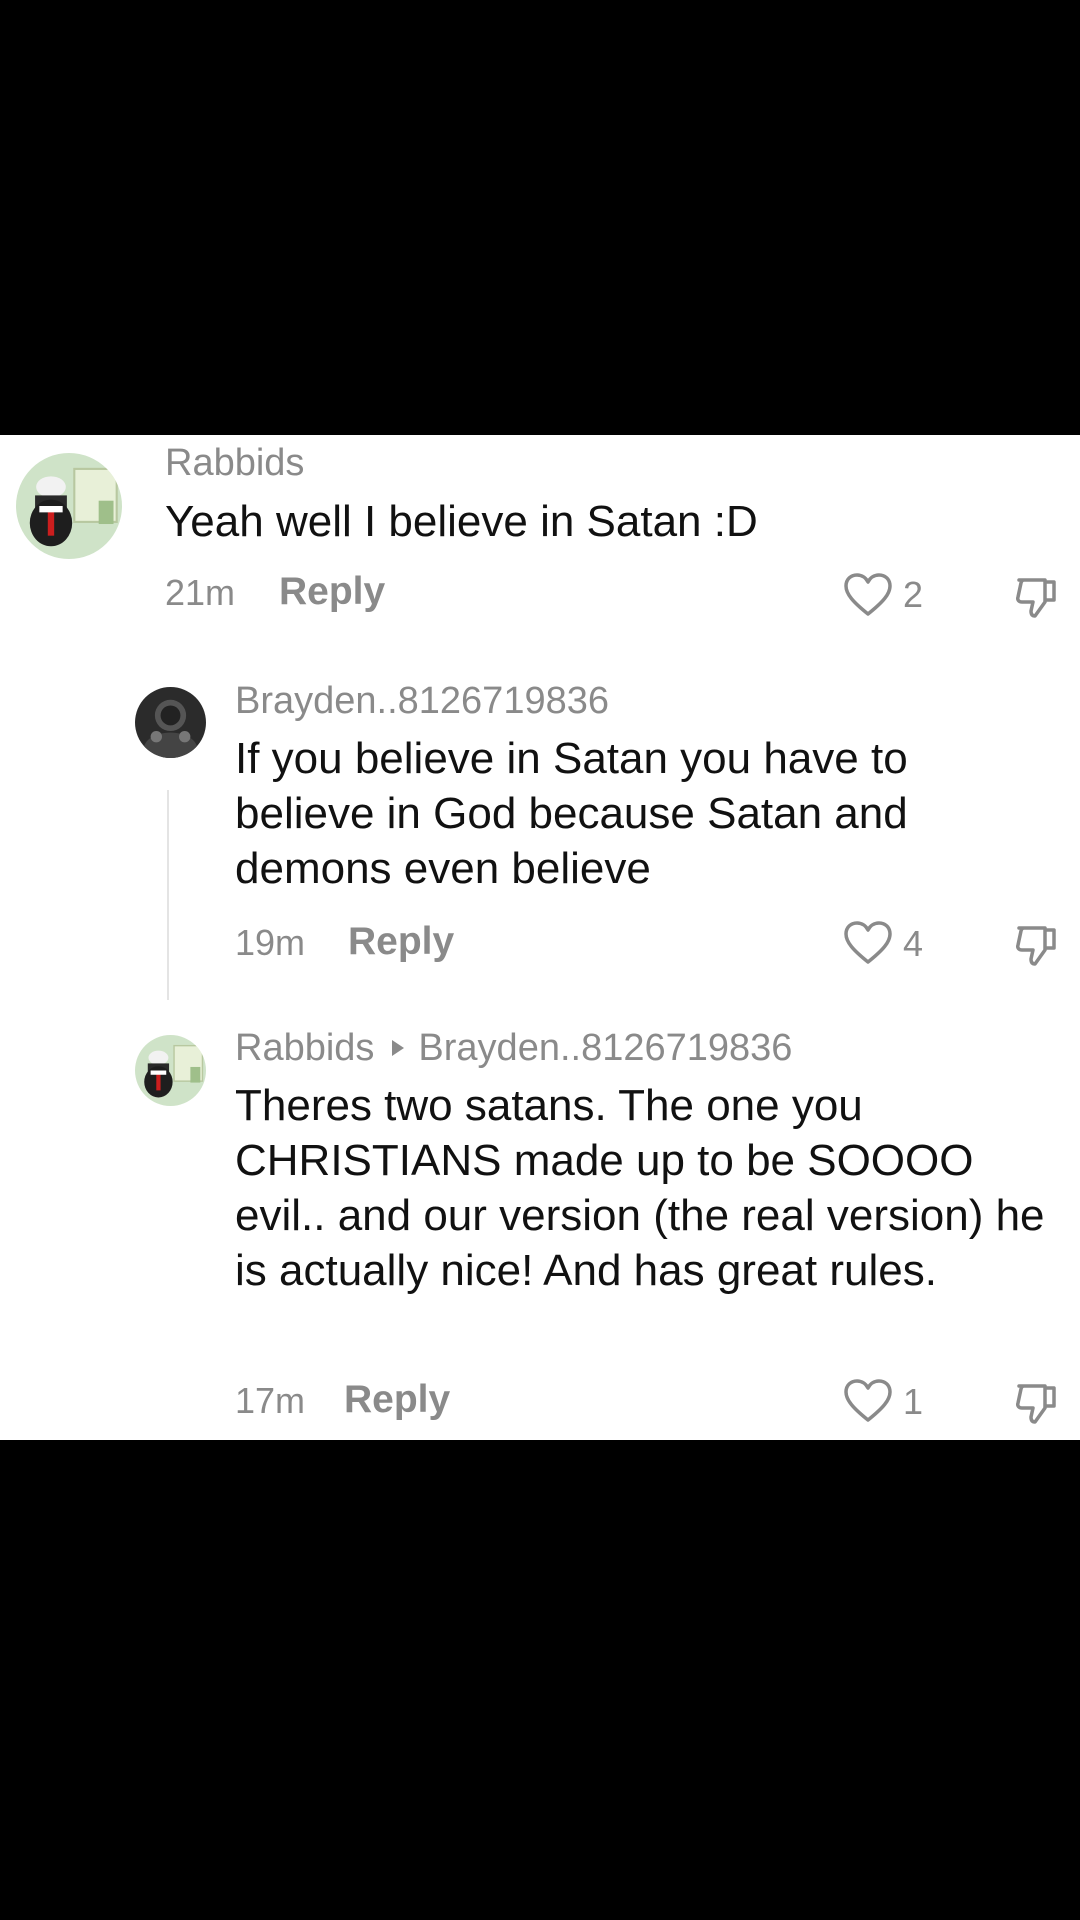  Describe the element at coordinates (270, 1400) in the screenshot. I see `comment-time: 17m` at that location.